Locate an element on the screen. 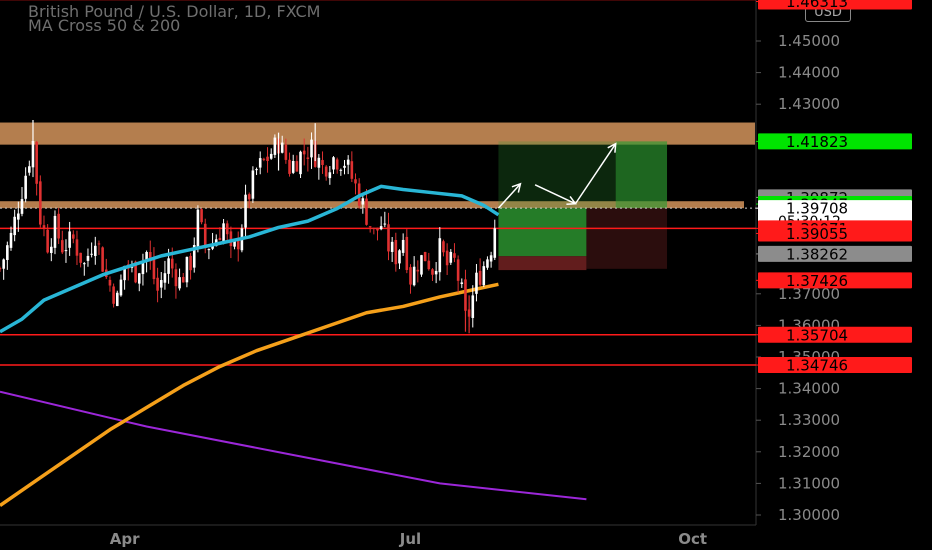  x-tick-label: Apr is located at coordinates (125, 539).